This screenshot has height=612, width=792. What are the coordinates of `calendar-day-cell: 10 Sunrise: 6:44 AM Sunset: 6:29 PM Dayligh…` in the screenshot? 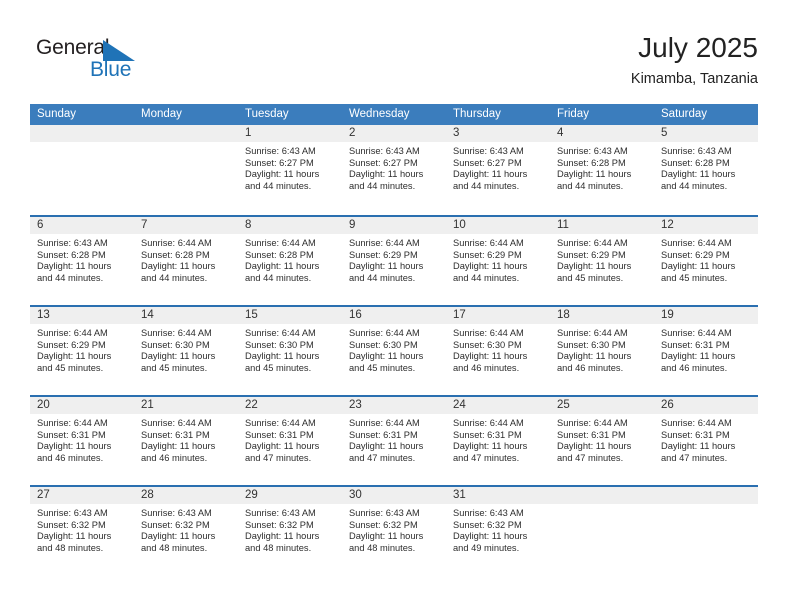 It's located at (498, 261).